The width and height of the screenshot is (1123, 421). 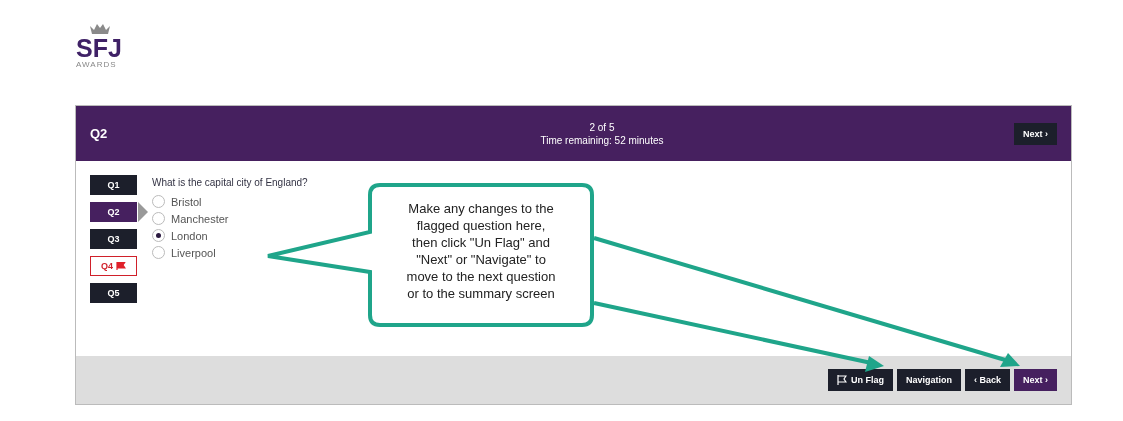 I want to click on option-label: London, so click(x=189, y=235).